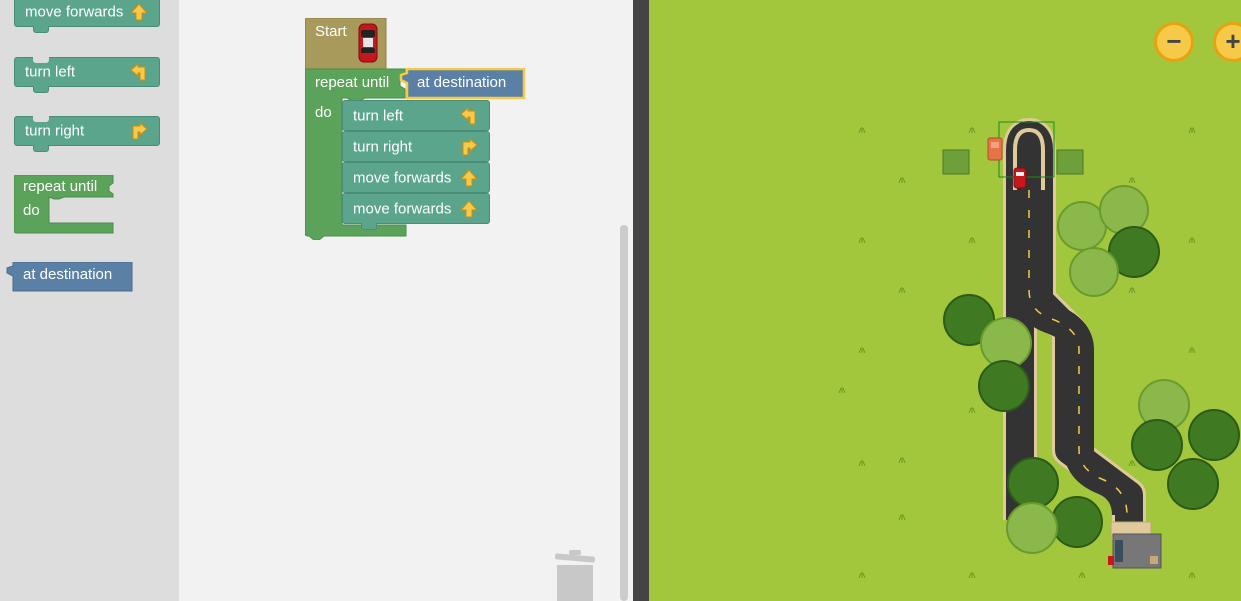 The width and height of the screenshot is (1241, 601). I want to click on toolbox-turn-right-block: turn right, so click(87, 134).